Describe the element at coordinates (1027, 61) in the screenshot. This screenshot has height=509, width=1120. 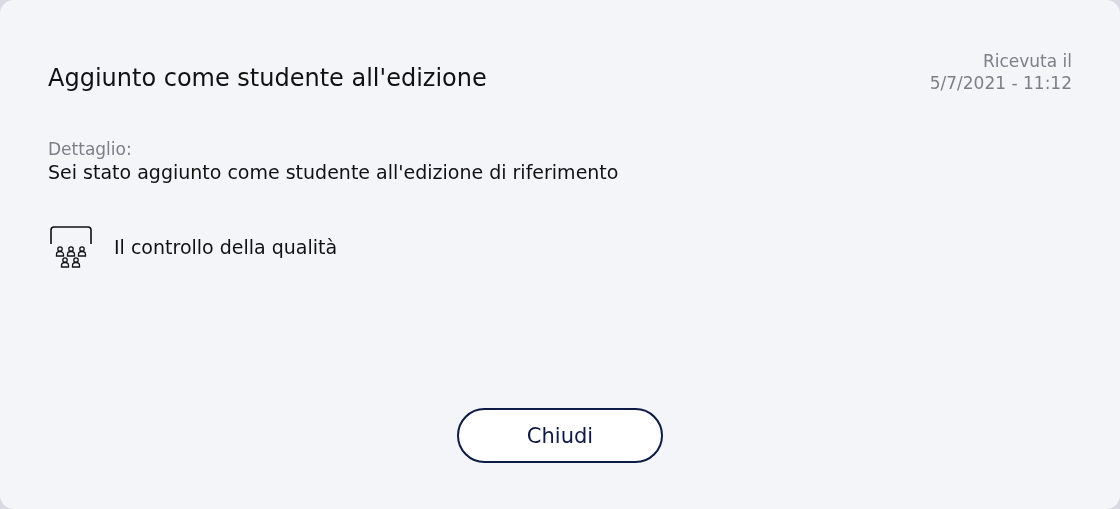
I see `received-label: Ricevuta il` at that location.